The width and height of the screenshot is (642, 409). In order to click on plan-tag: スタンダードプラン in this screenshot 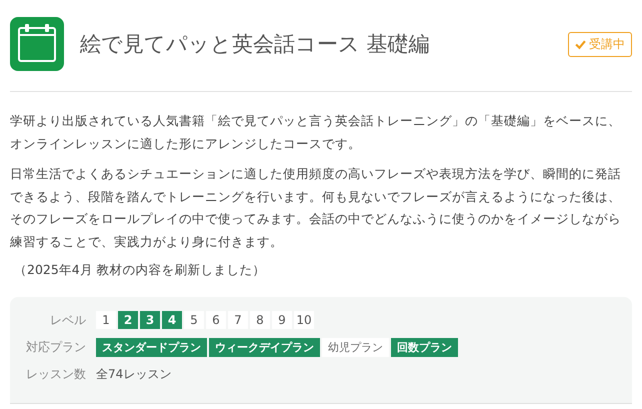, I will do `click(151, 347)`.